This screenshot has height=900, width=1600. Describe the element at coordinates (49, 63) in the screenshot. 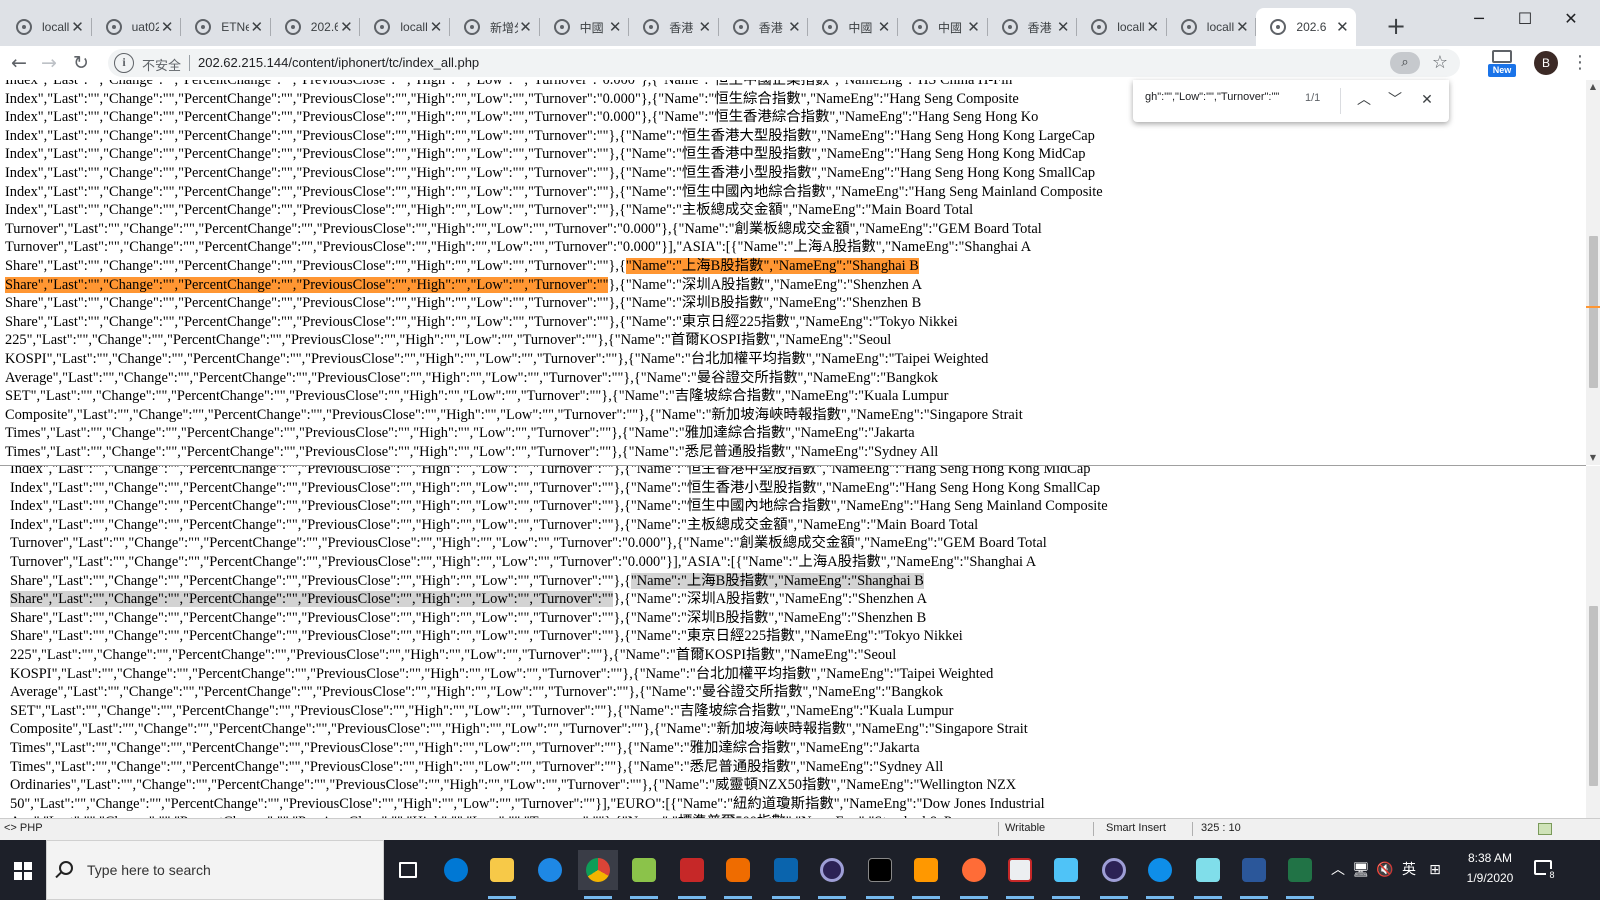

I see `forward-button: →` at that location.